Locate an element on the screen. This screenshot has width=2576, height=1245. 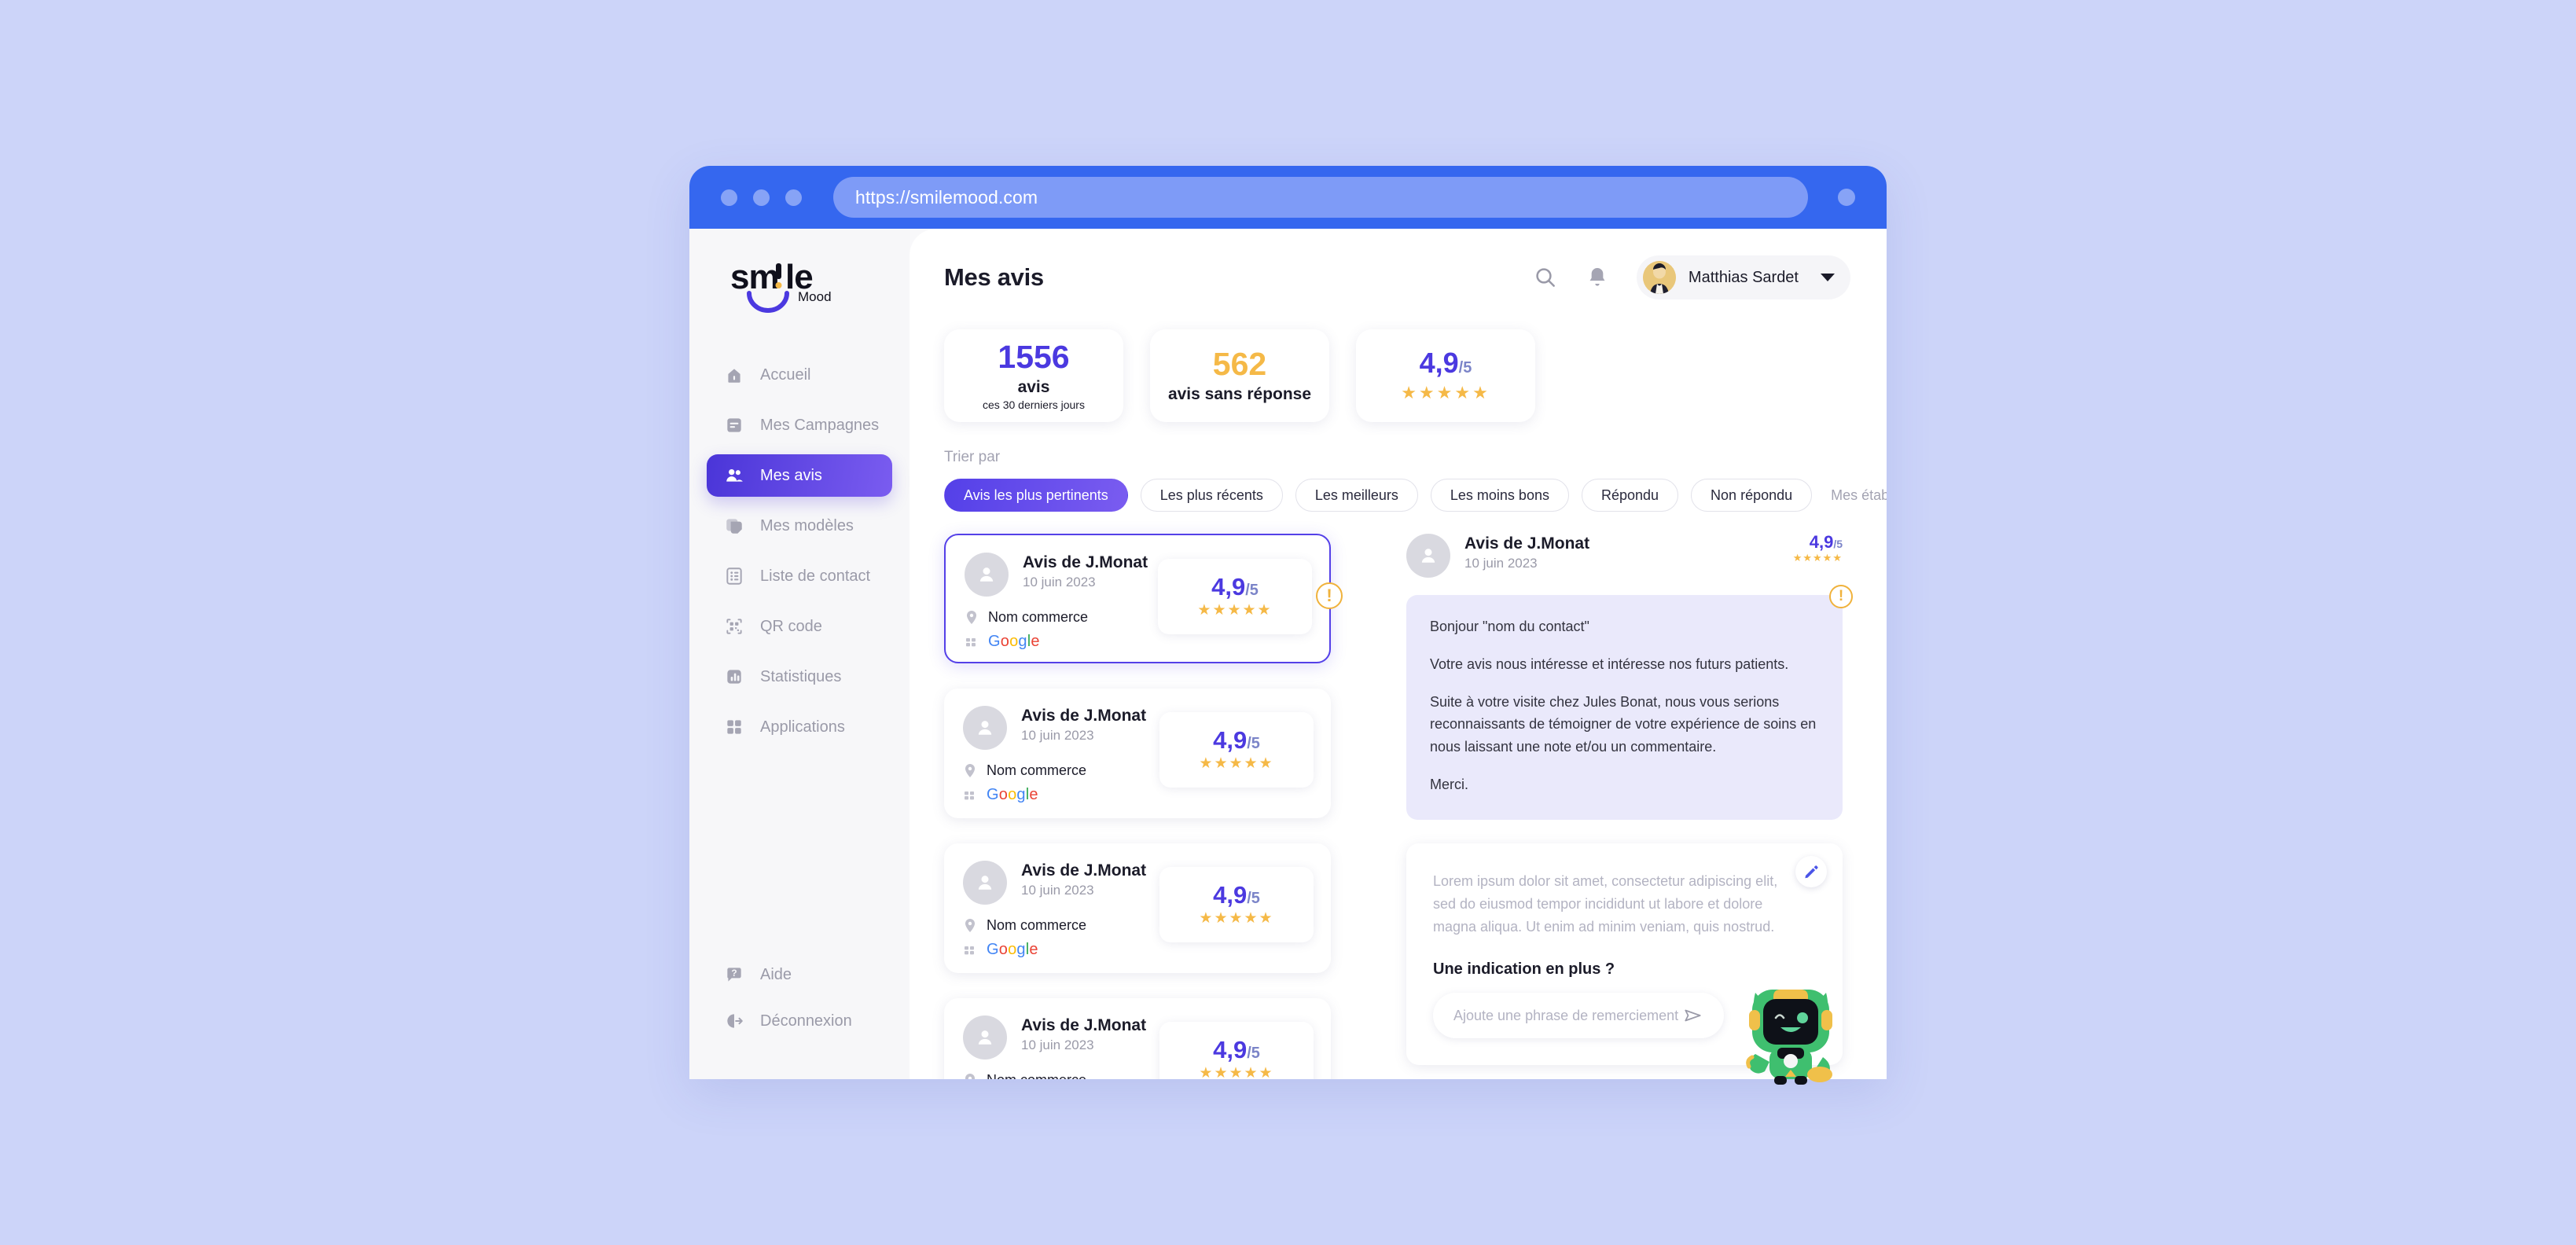
home-icon is located at coordinates (734, 376).